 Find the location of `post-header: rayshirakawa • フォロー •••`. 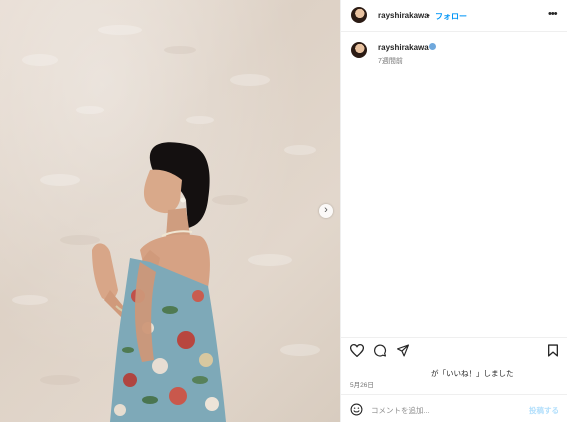

post-header: rayshirakawa • フォロー ••• is located at coordinates (454, 16).